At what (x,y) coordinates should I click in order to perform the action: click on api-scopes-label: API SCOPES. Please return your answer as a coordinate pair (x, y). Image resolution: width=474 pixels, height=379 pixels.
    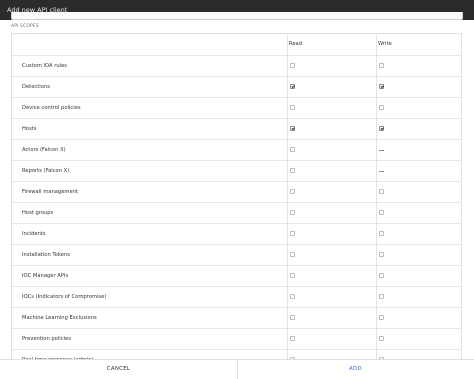
    Looking at the image, I should click on (25, 26).